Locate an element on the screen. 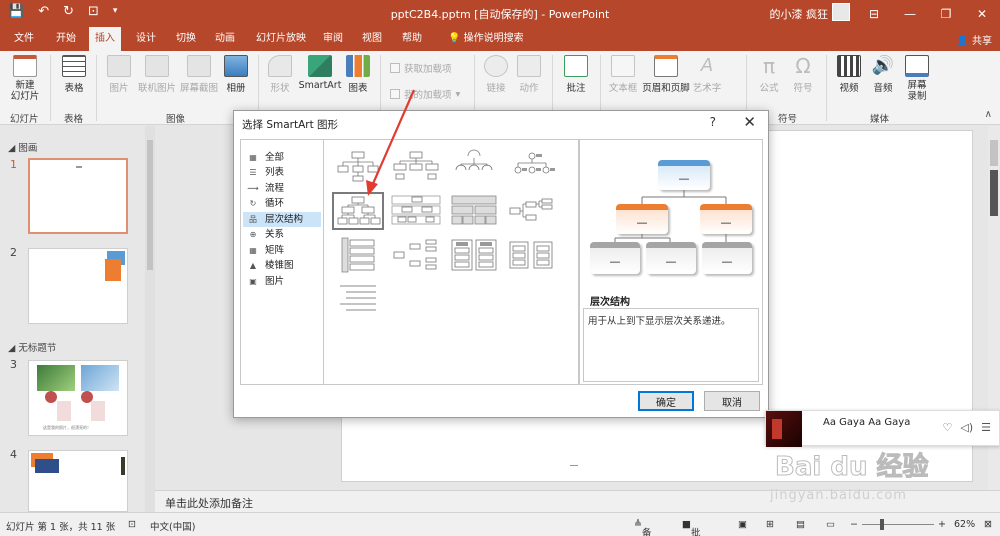  audio-button: 🔊 音频 is located at coordinates (883, 74).